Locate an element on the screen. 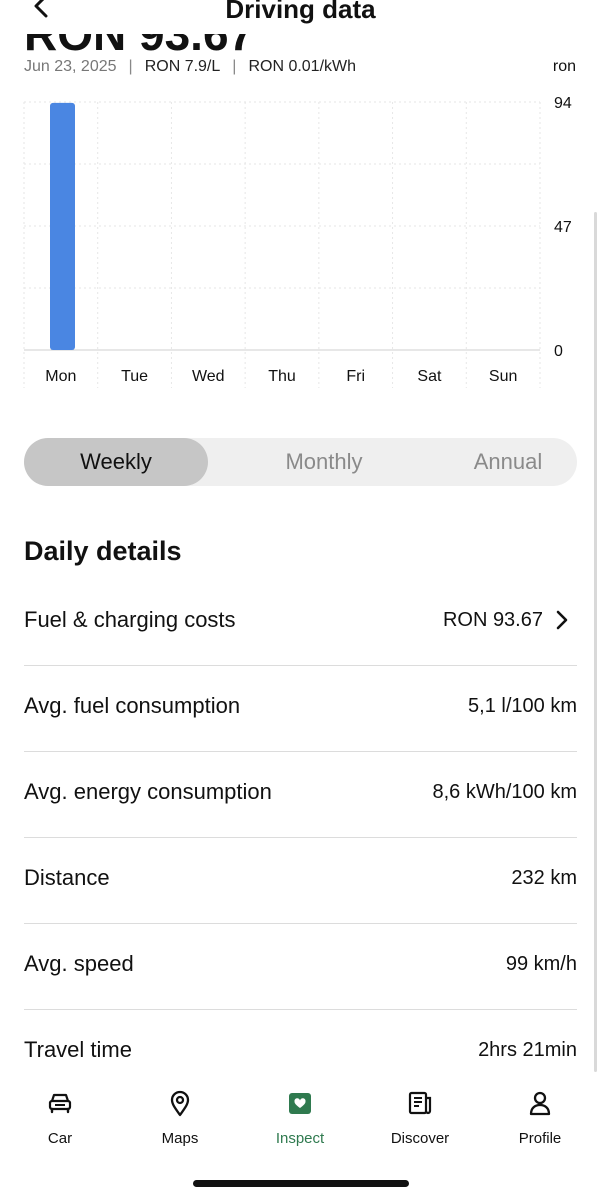  period-selector: Weekly Monthly Annual is located at coordinates (300, 462).